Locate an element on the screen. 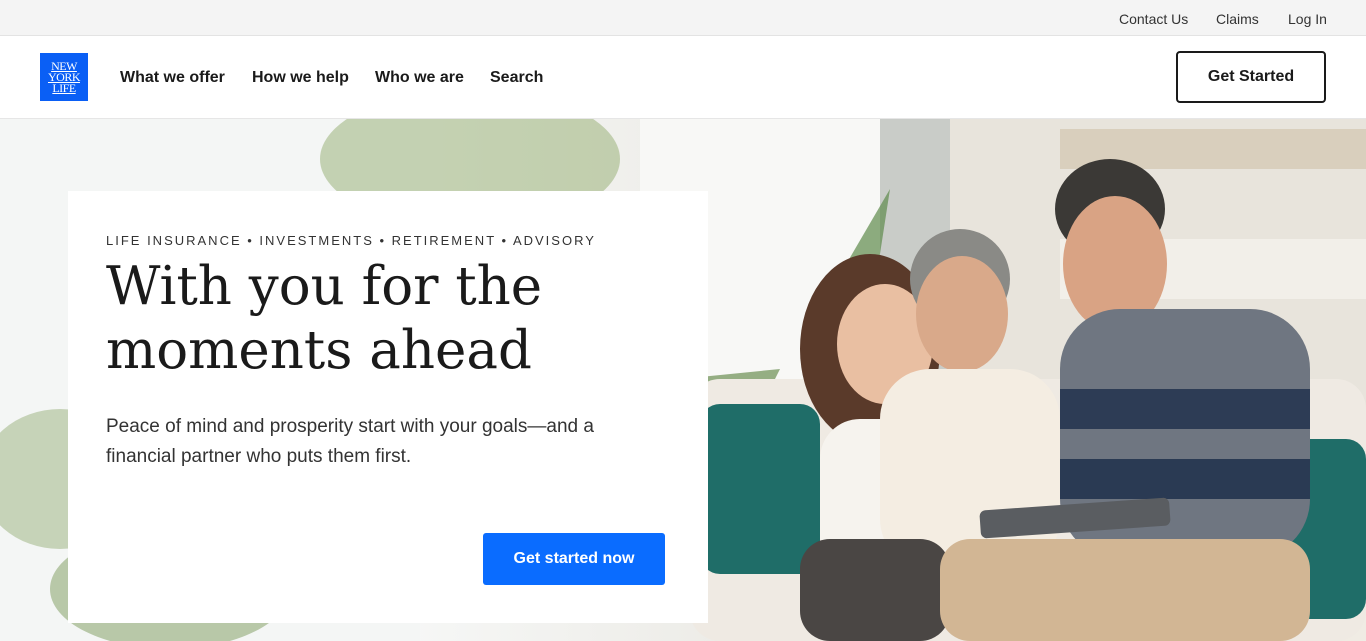 This screenshot has height=641, width=1366. claims-link: Claims is located at coordinates (1237, 19).